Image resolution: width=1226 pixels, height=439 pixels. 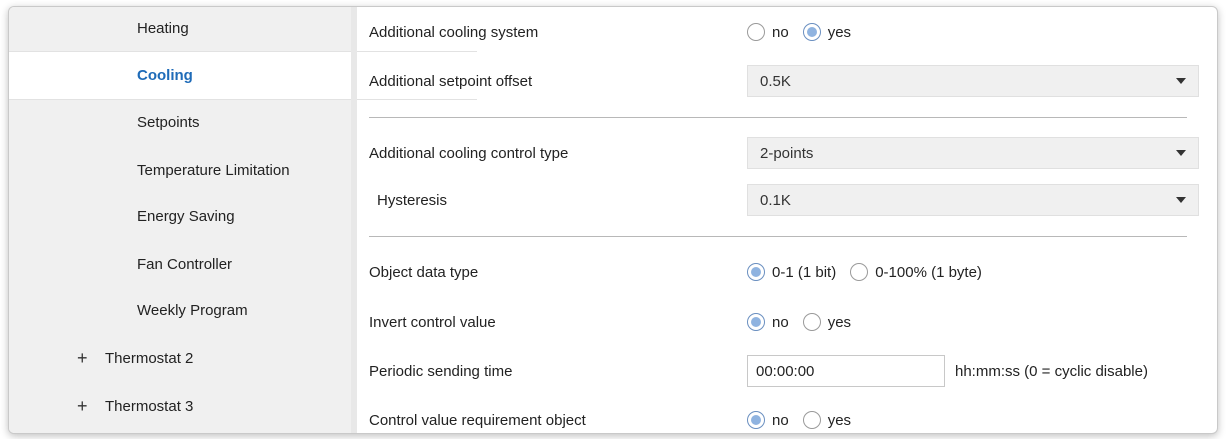 I want to click on control-value-requirement-radio-group: no yes, so click(x=806, y=420).